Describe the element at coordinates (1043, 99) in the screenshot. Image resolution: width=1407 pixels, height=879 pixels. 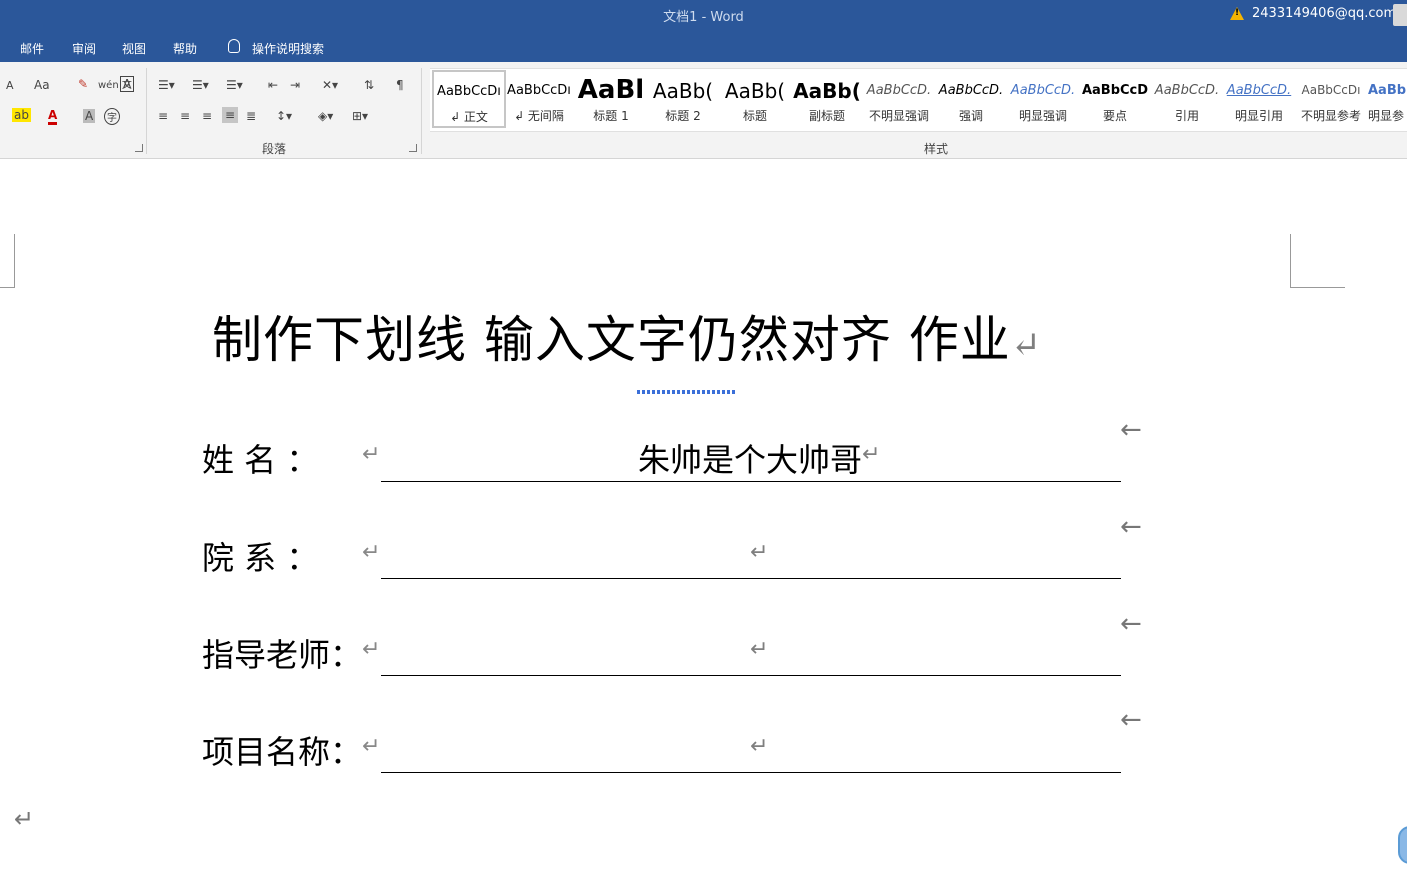
I see `style-intense-emphasis: AaBbCcD. 明显强调` at that location.